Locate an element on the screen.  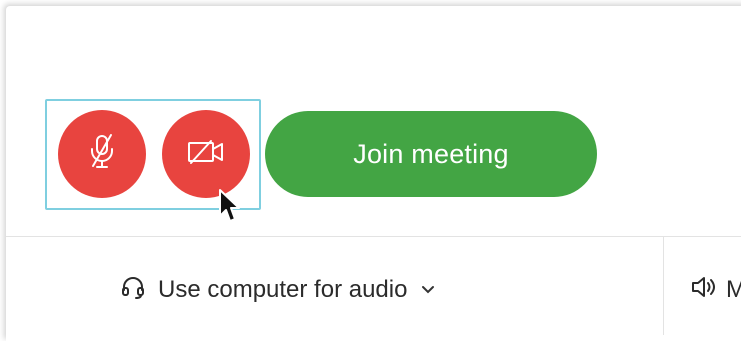
audio-connection-dropdown: Use computer for audio is located at coordinates (277, 290).